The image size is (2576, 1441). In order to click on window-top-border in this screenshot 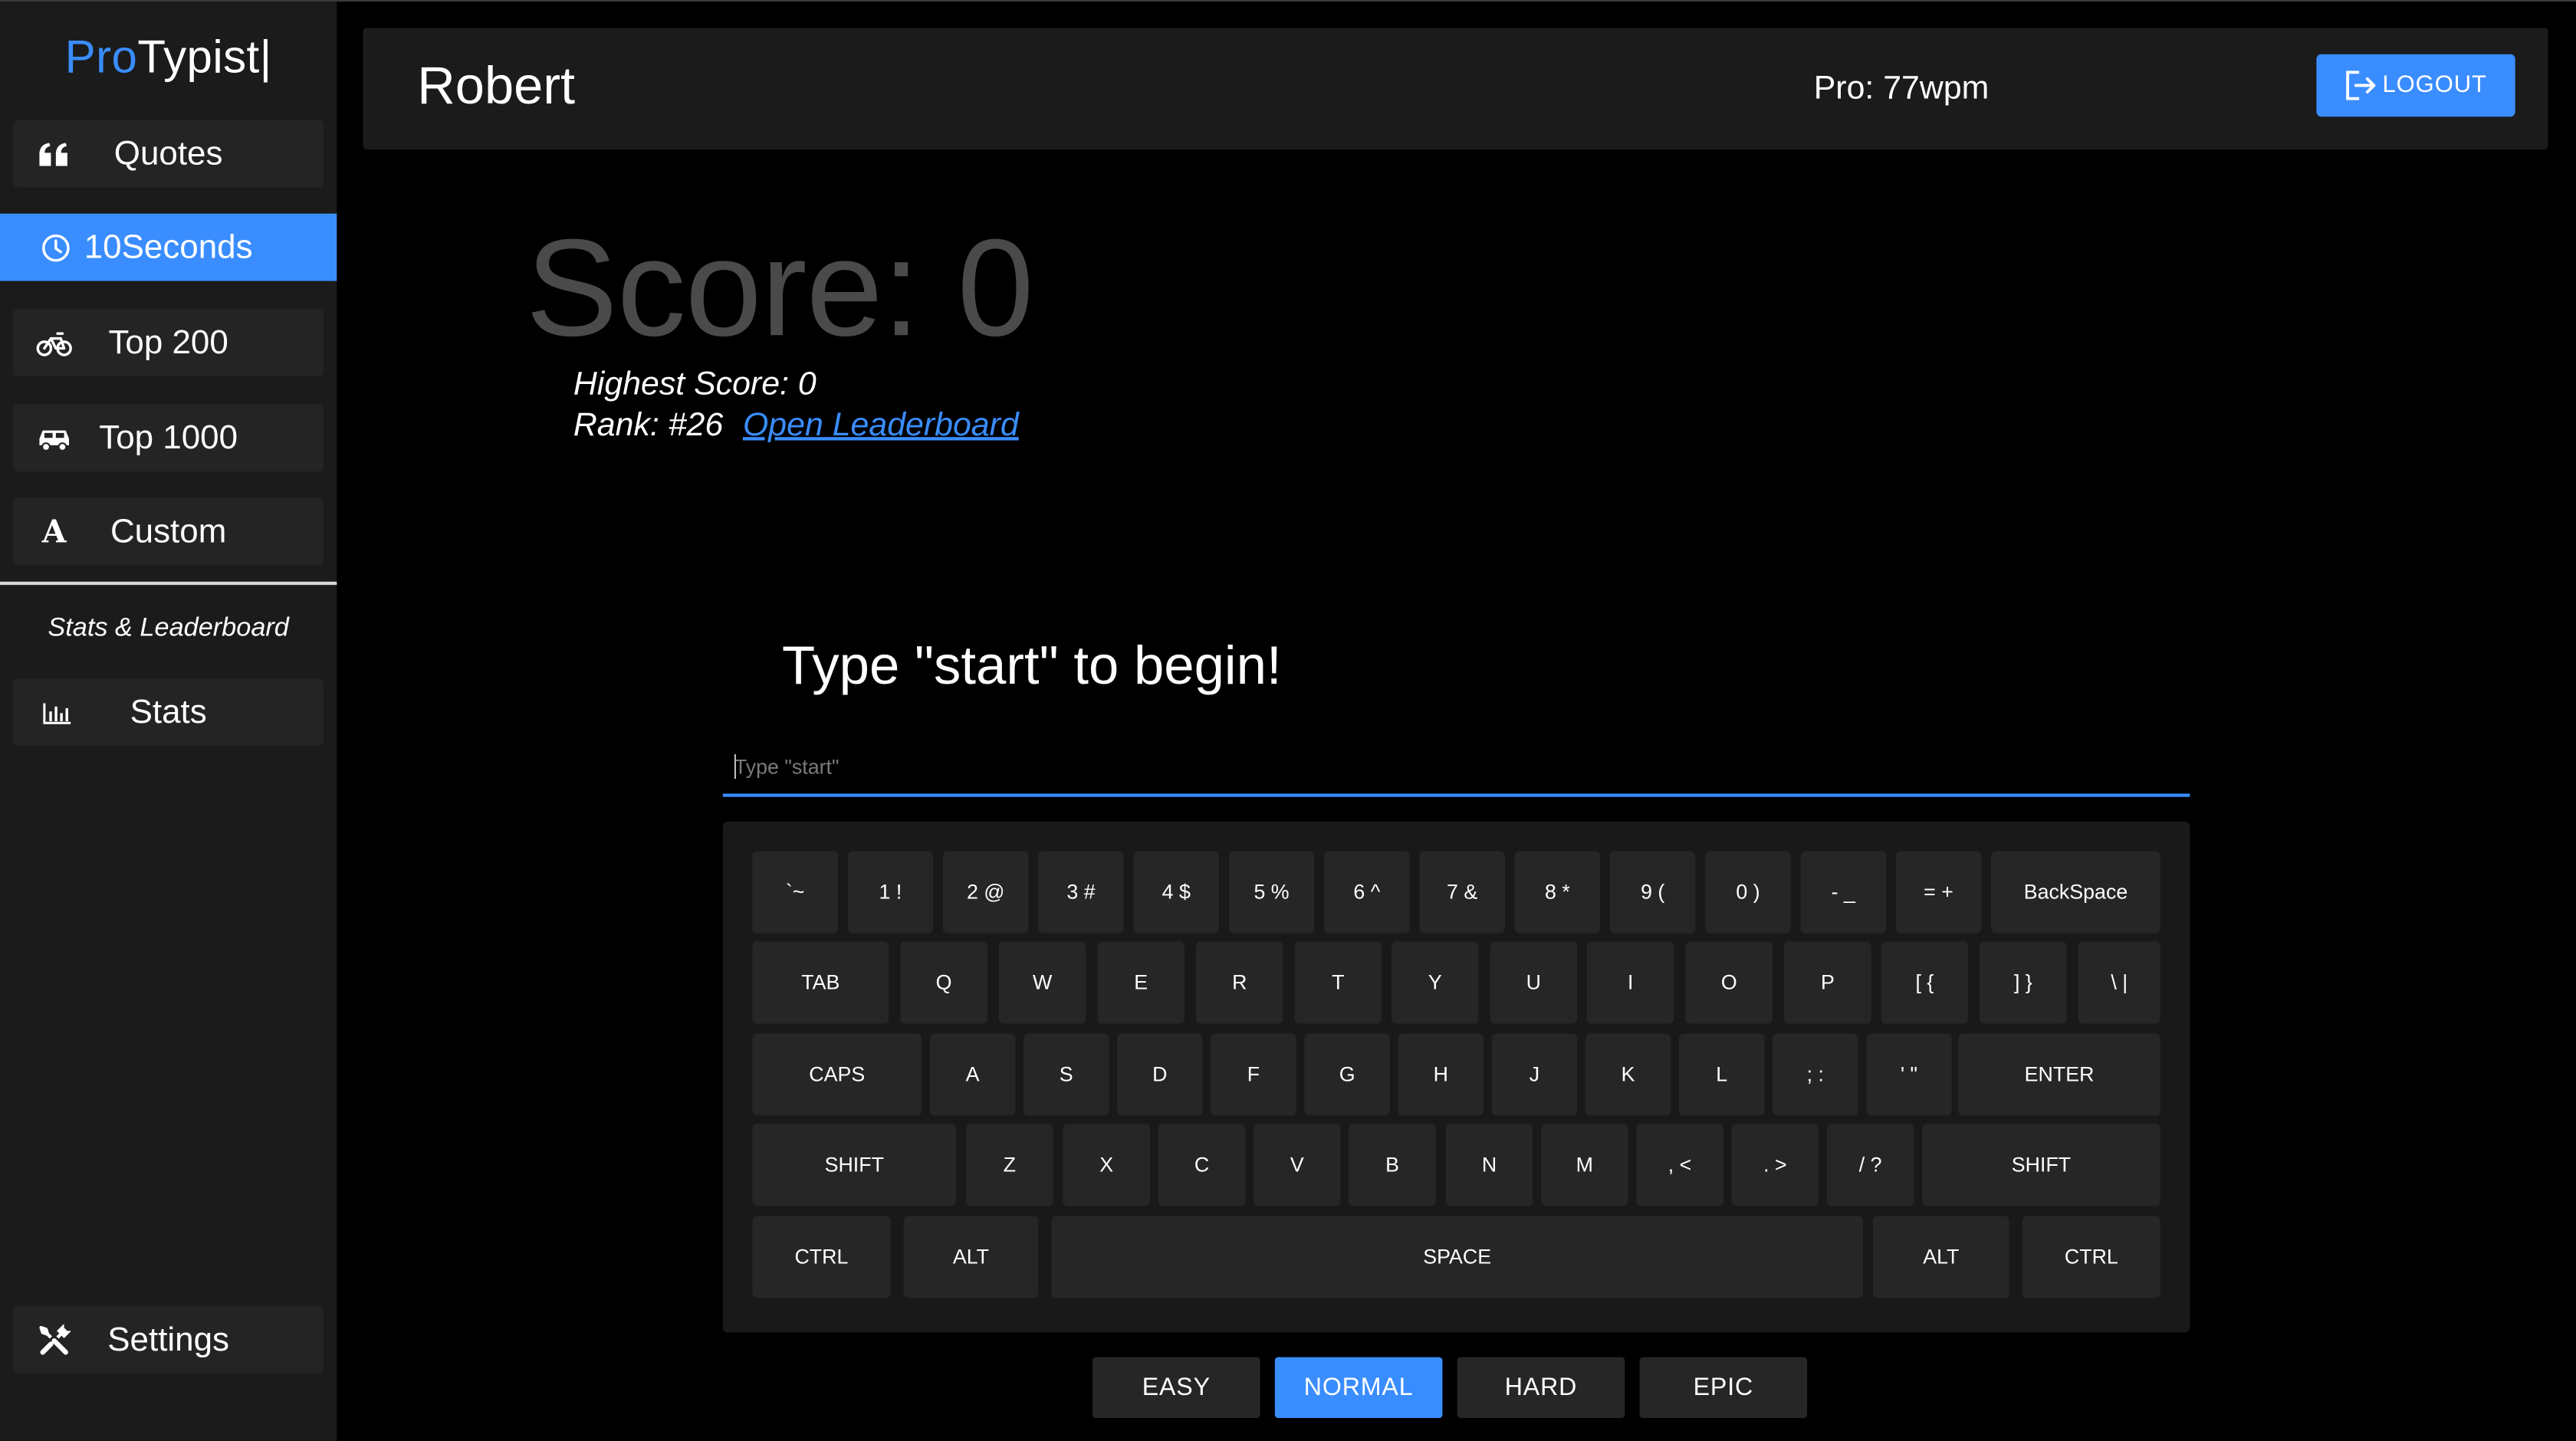, I will do `click(1288, 1)`.